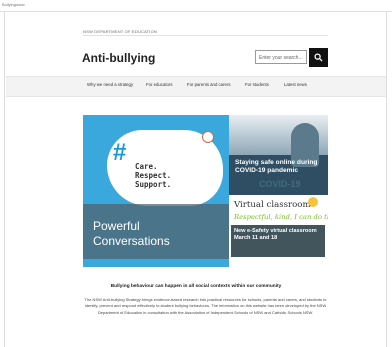 This screenshot has width=392, height=347. What do you see at coordinates (208, 84) in the screenshot?
I see `nav-item-parents: For parents and carers` at bounding box center [208, 84].